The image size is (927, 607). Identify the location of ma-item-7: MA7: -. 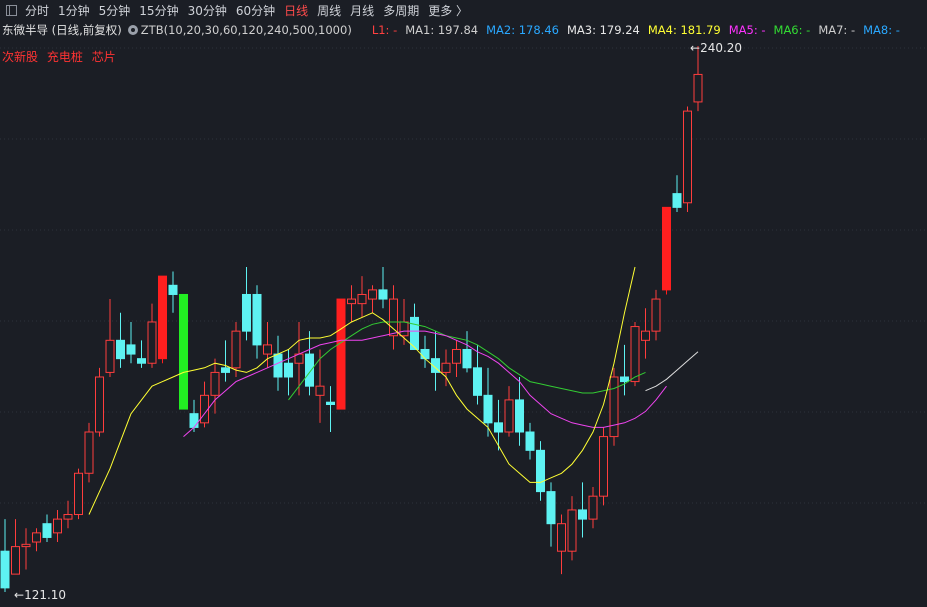
(837, 30).